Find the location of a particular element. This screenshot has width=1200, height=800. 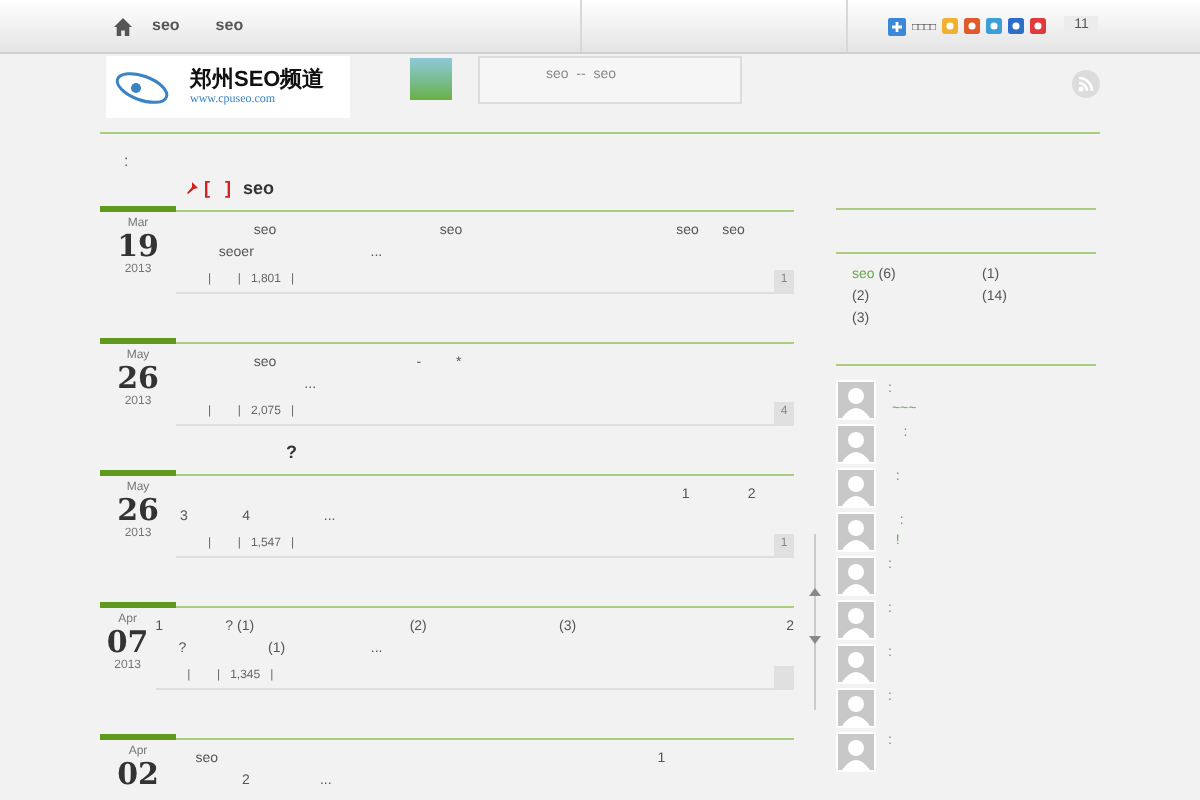

home-icon is located at coordinates (123, 26).